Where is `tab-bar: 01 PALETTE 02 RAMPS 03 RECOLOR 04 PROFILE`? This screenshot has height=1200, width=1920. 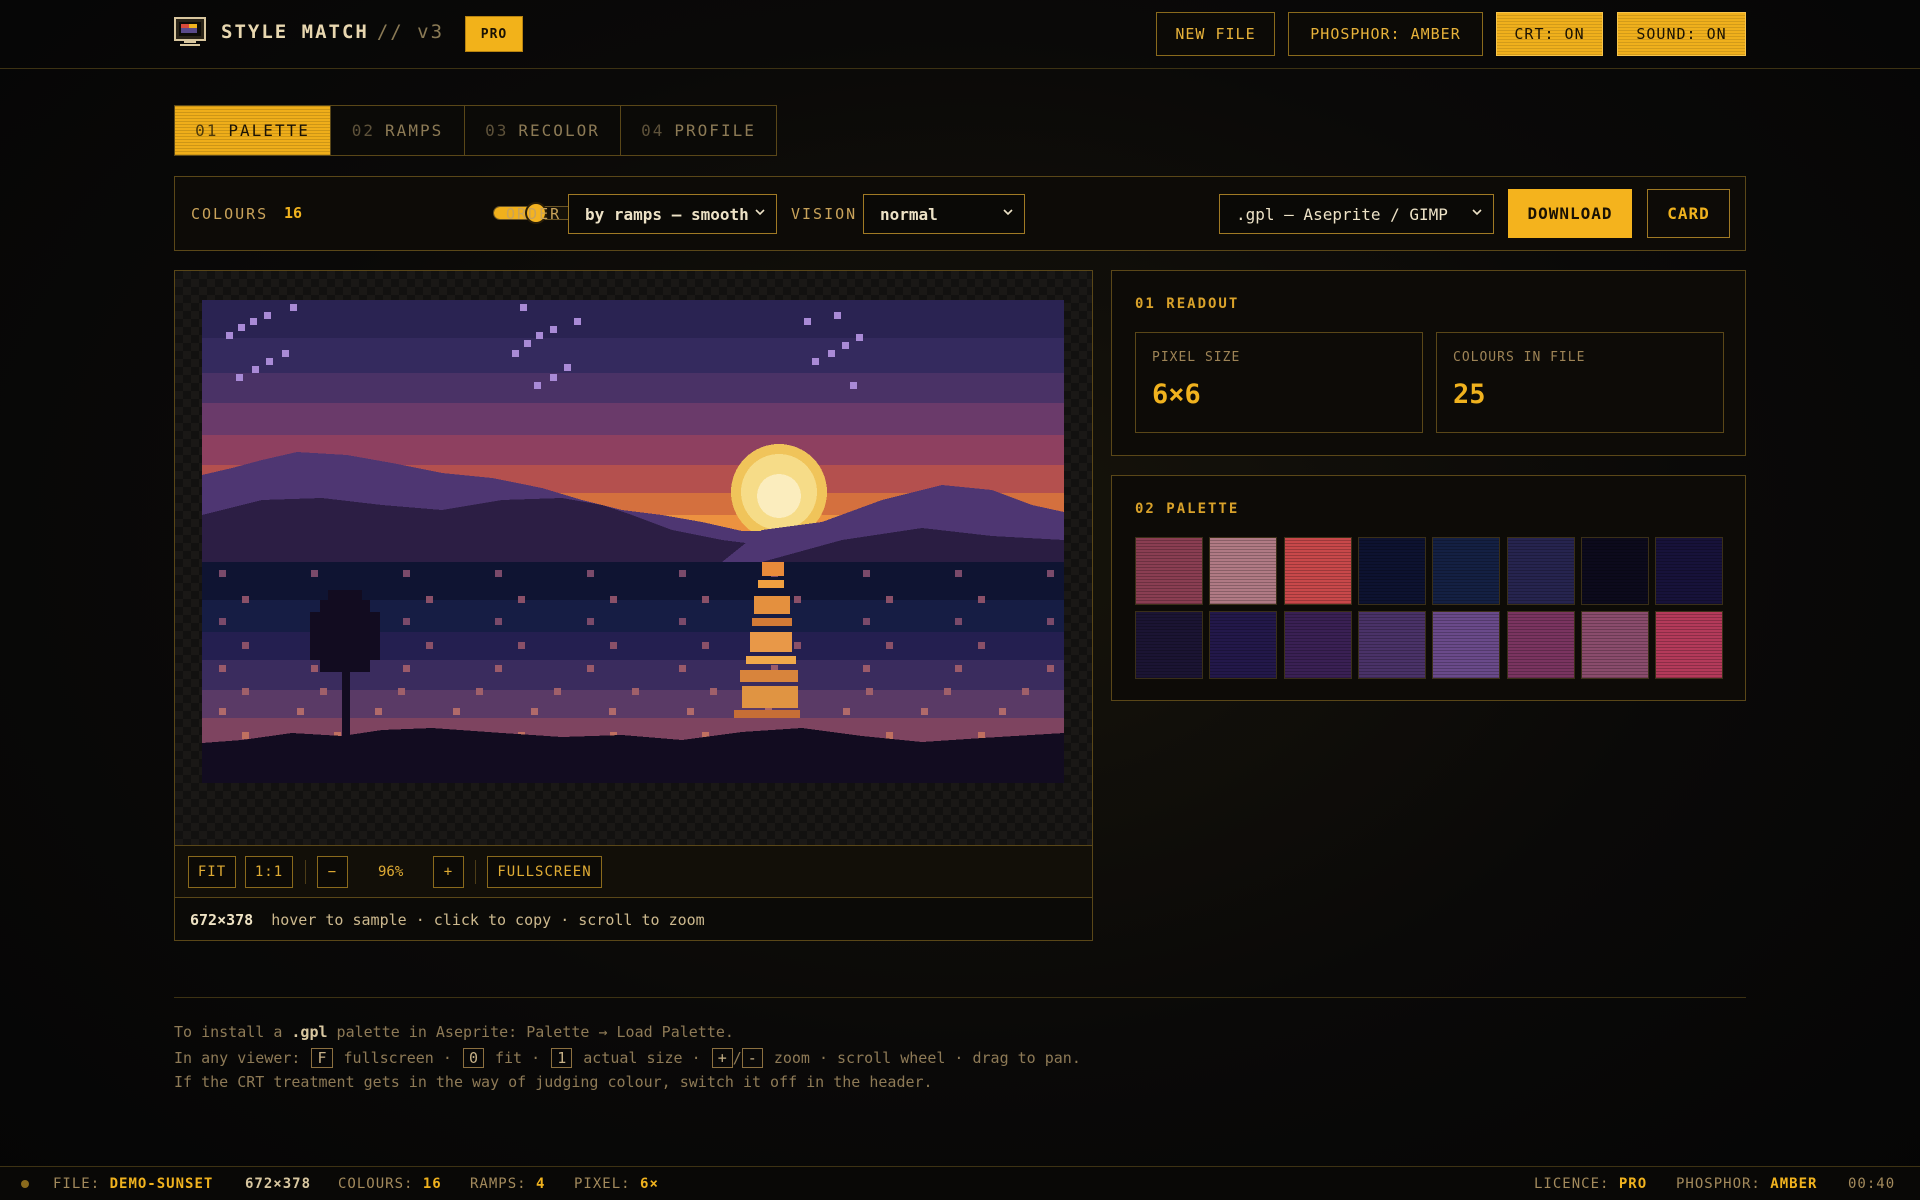 tab-bar: 01 PALETTE 02 RAMPS 03 RECOLOR 04 PROFILE is located at coordinates (475, 130).